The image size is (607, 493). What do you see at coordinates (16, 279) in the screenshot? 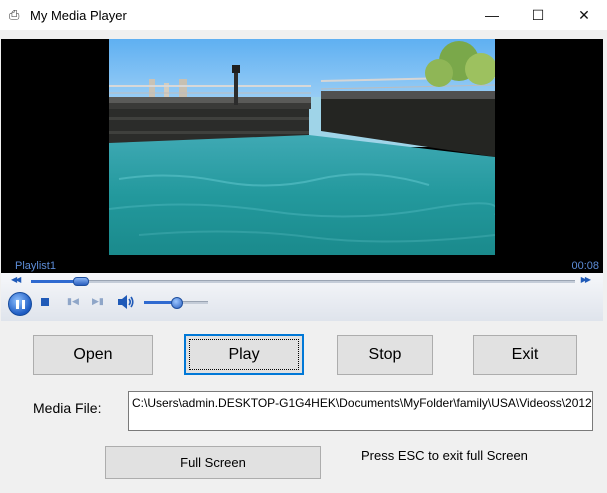
I see `rewind-icon: ◀◀` at bounding box center [16, 279].